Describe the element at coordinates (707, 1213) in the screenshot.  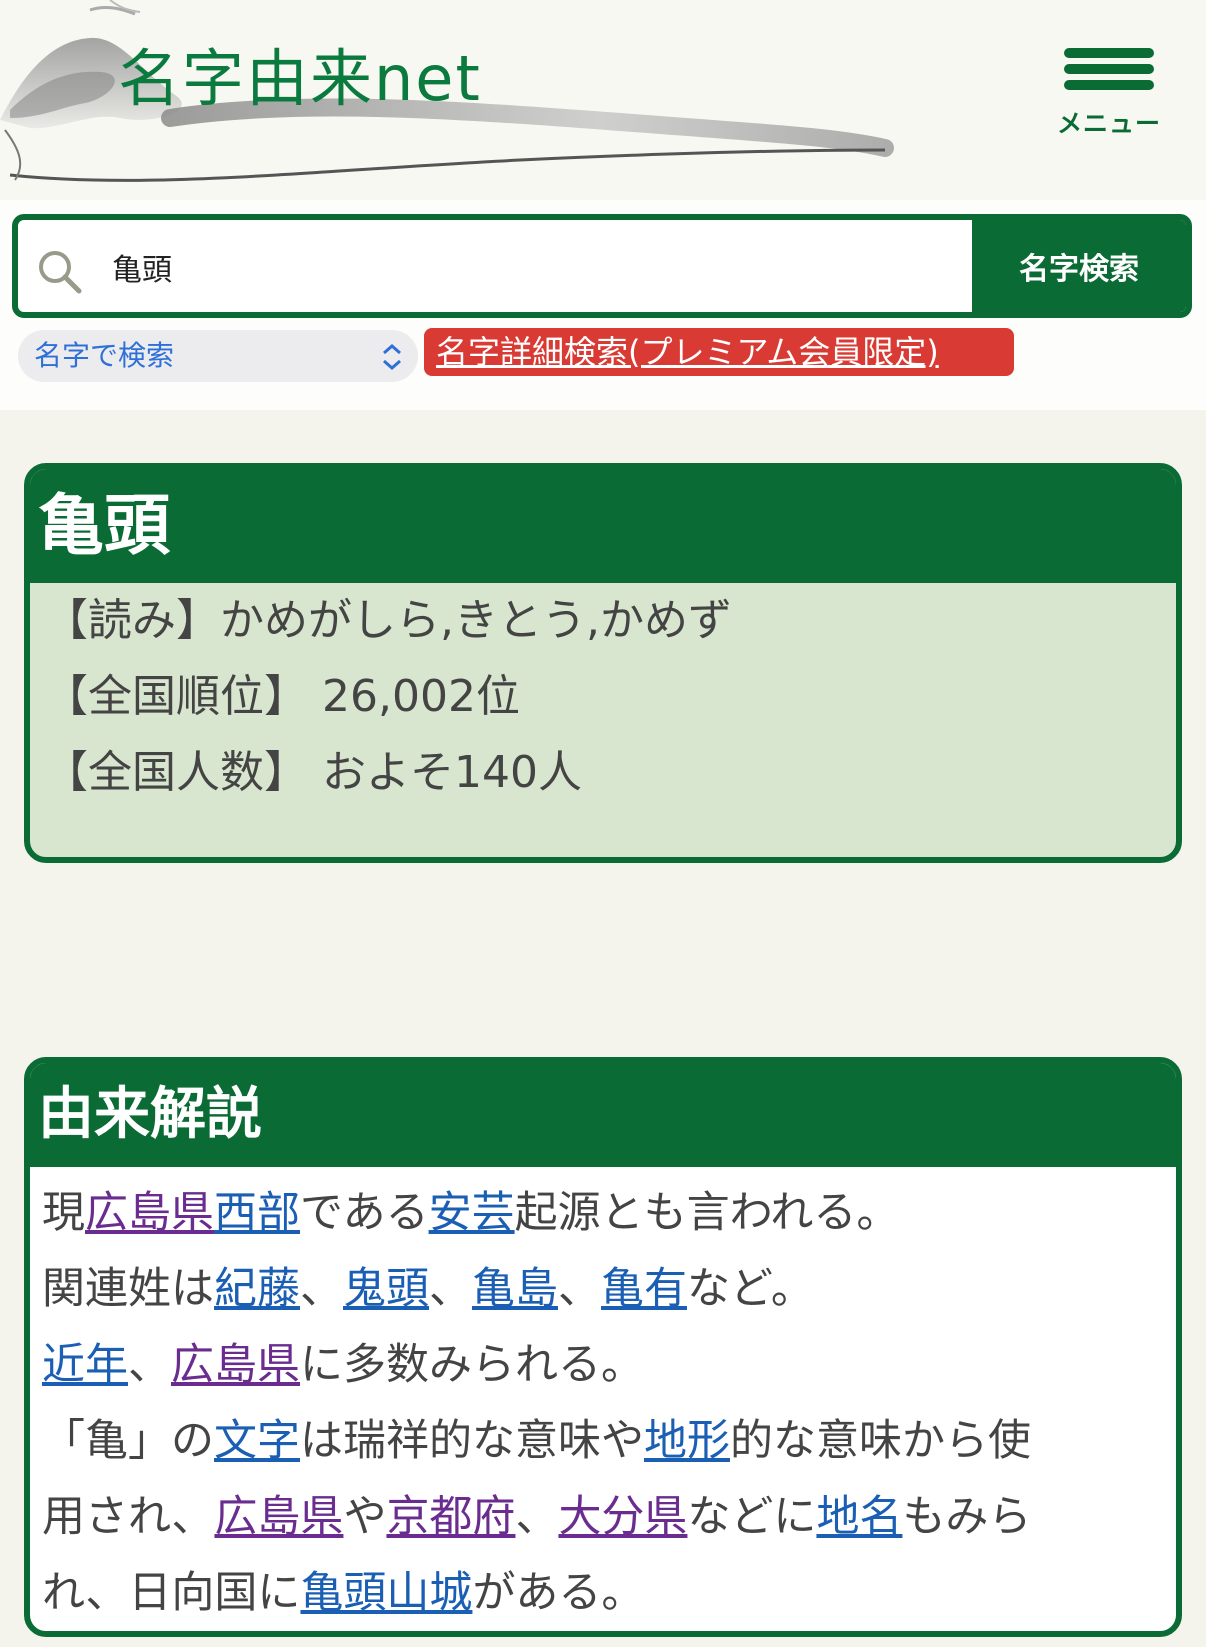
I see `origin-text: 起源とも言われる。` at that location.